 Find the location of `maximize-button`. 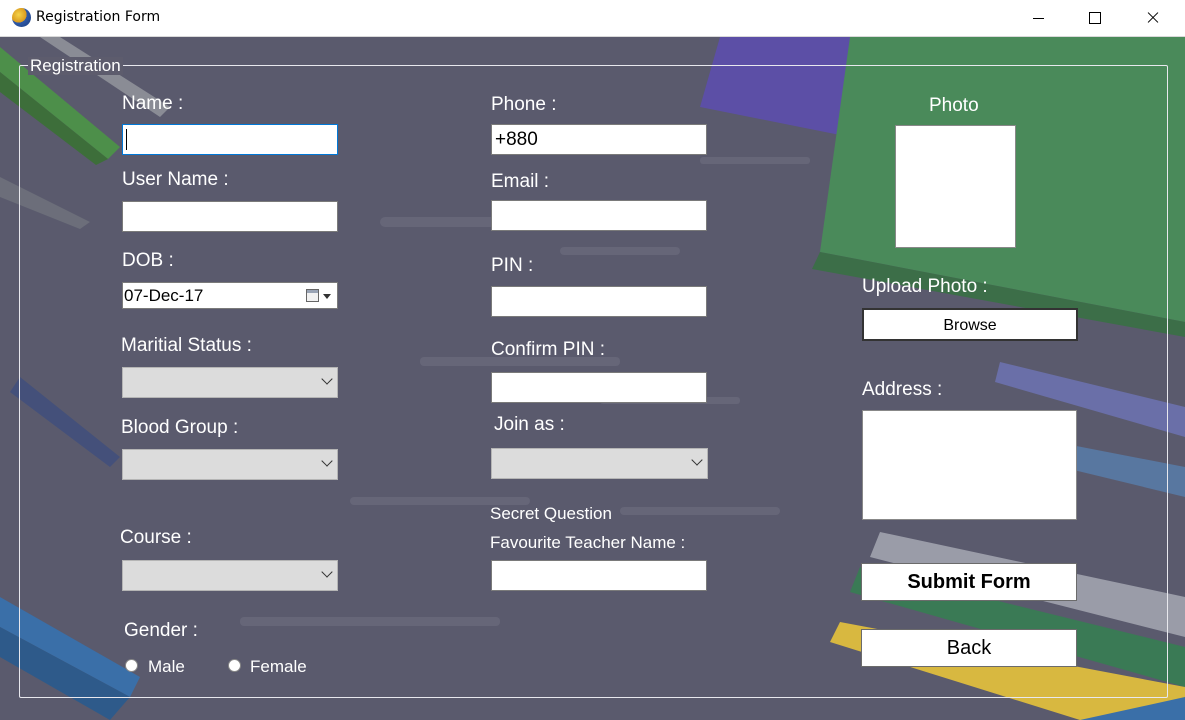

maximize-button is located at coordinates (1095, 18).